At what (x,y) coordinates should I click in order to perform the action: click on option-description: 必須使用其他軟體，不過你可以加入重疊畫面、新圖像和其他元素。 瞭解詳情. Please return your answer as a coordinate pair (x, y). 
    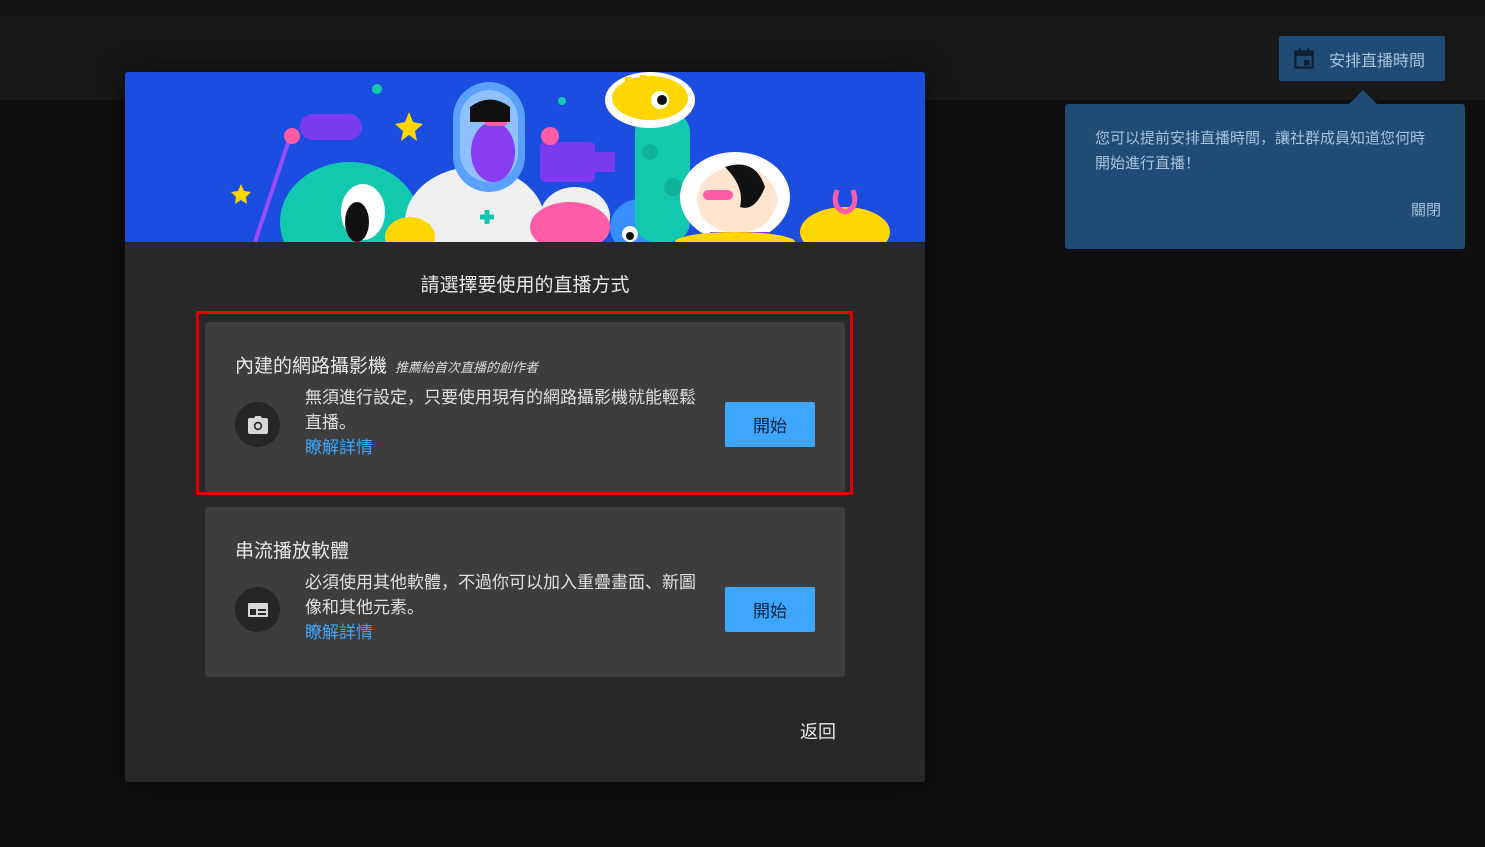
    Looking at the image, I should click on (505, 608).